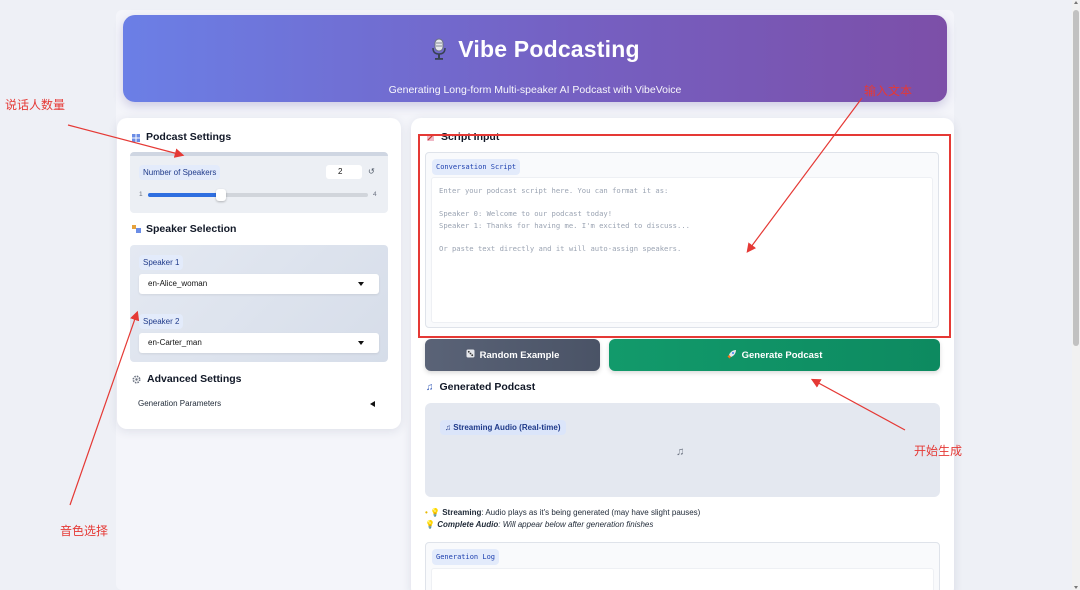 The width and height of the screenshot is (1080, 590). I want to click on speaker-1-select: en-Alice_woman, so click(259, 284).